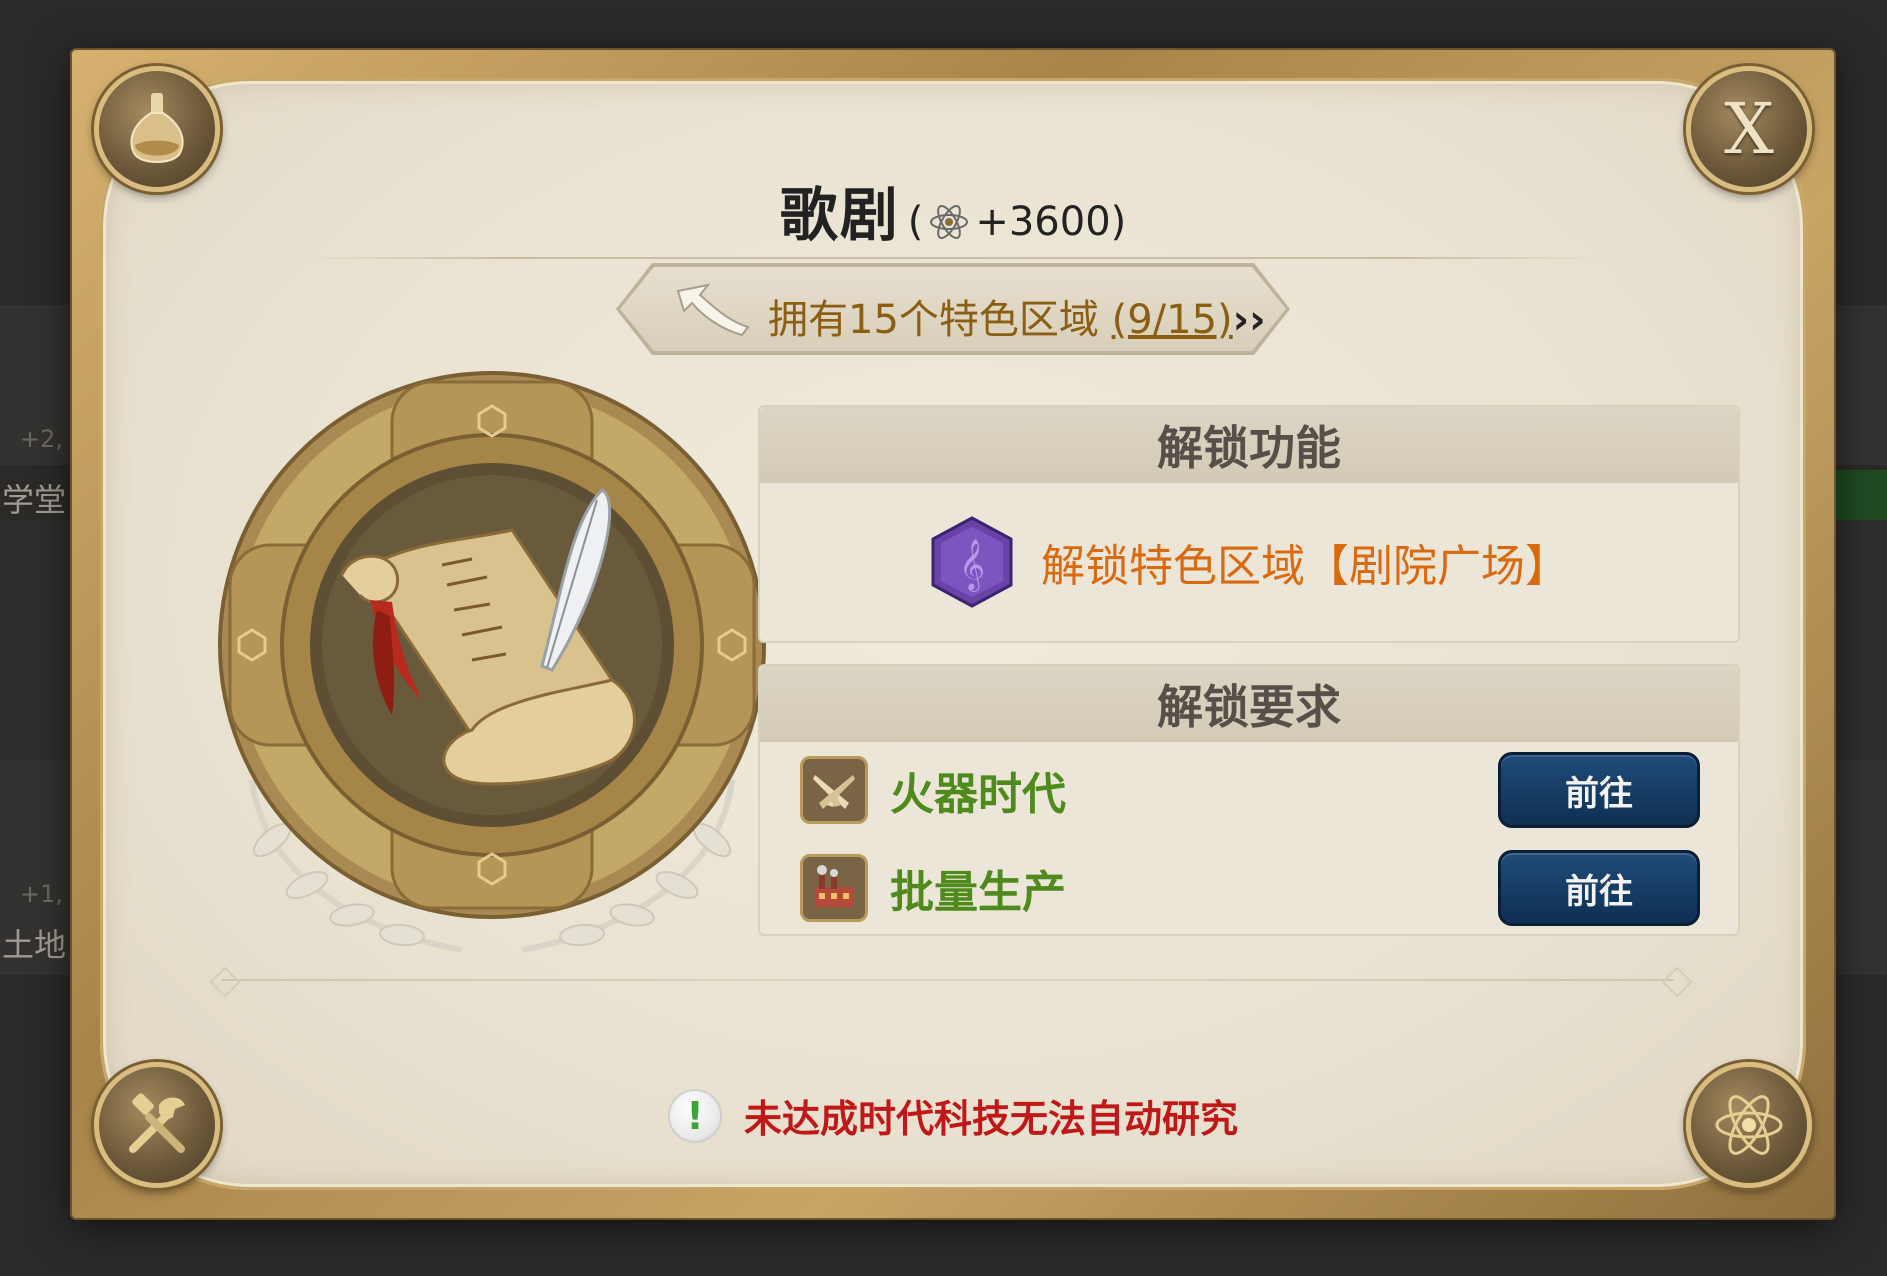 Image resolution: width=1887 pixels, height=1276 pixels. Describe the element at coordinates (834, 888) in the screenshot. I see `factory-icon` at that location.